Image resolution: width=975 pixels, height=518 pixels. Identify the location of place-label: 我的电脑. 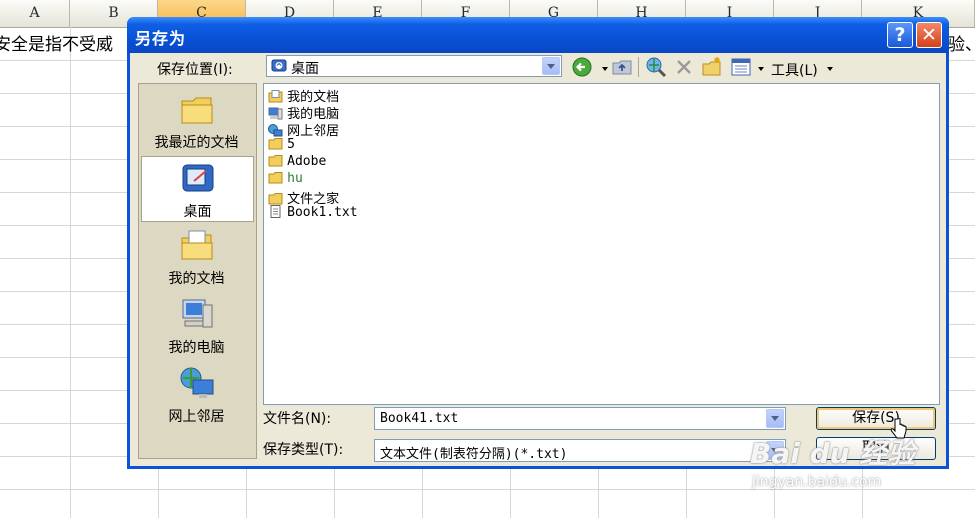
(196, 348).